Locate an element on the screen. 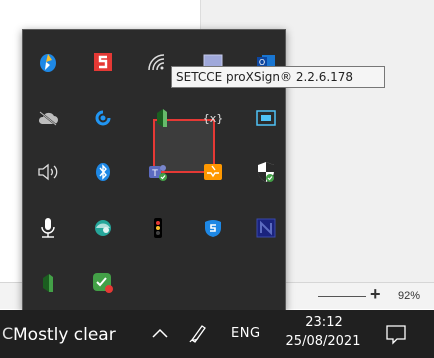  weather-widget: Mostly clear is located at coordinates (64, 335).